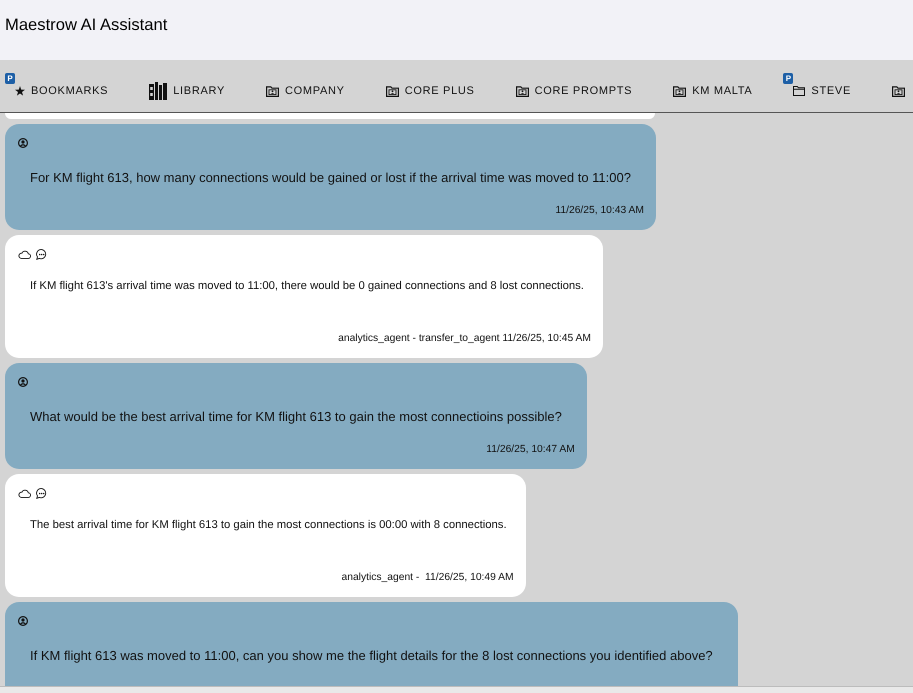 Image resolution: width=913 pixels, height=693 pixels. Describe the element at coordinates (20, 91) in the screenshot. I see `star-icon` at that location.